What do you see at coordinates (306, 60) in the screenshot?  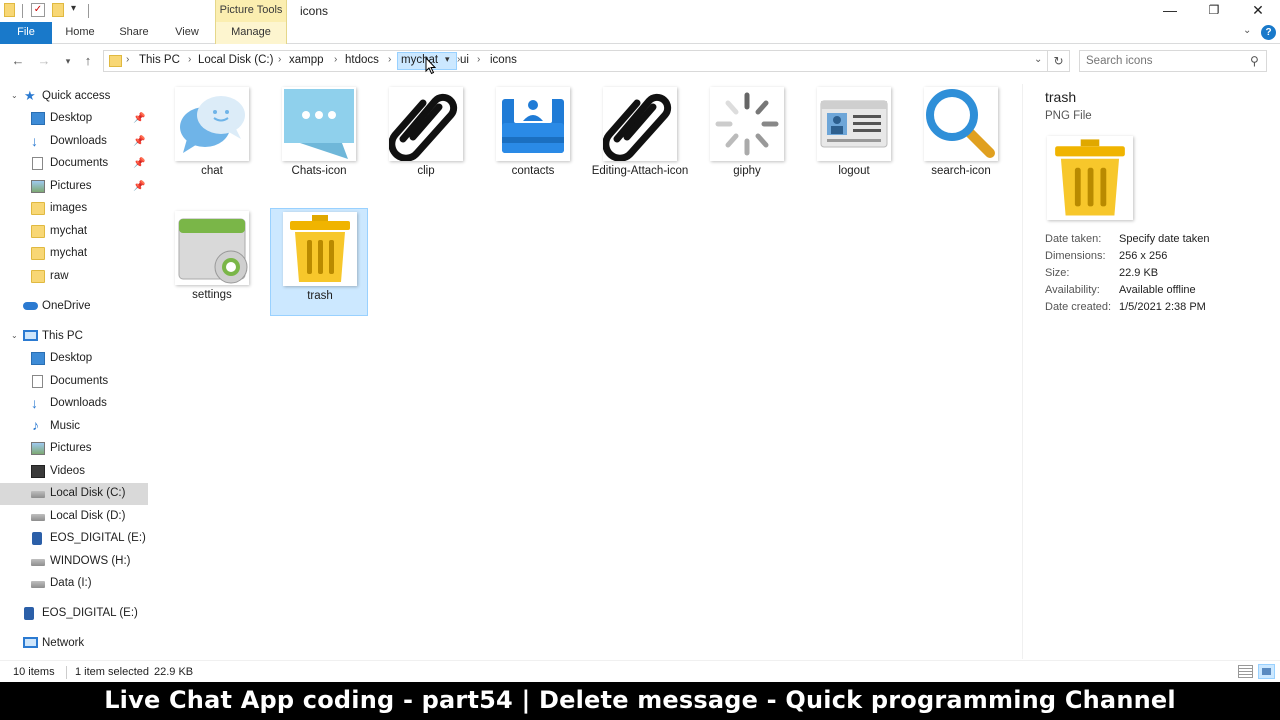 I see `breadcrumb-xampp: xampp` at bounding box center [306, 60].